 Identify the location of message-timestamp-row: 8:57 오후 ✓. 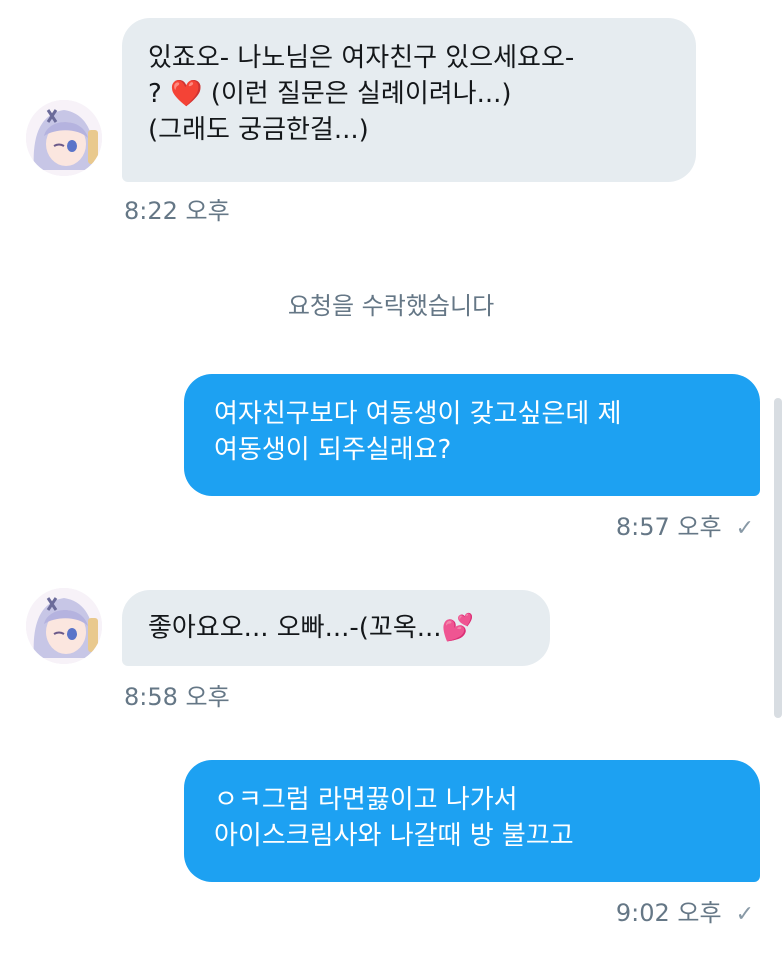
(685, 528).